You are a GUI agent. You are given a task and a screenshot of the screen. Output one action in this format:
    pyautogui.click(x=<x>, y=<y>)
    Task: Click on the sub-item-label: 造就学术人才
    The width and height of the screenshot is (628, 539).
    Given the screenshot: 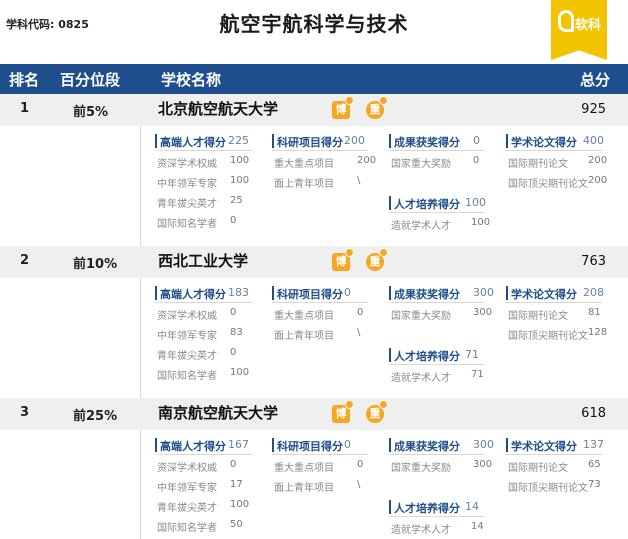 What is the action you would take?
    pyautogui.click(x=421, y=530)
    